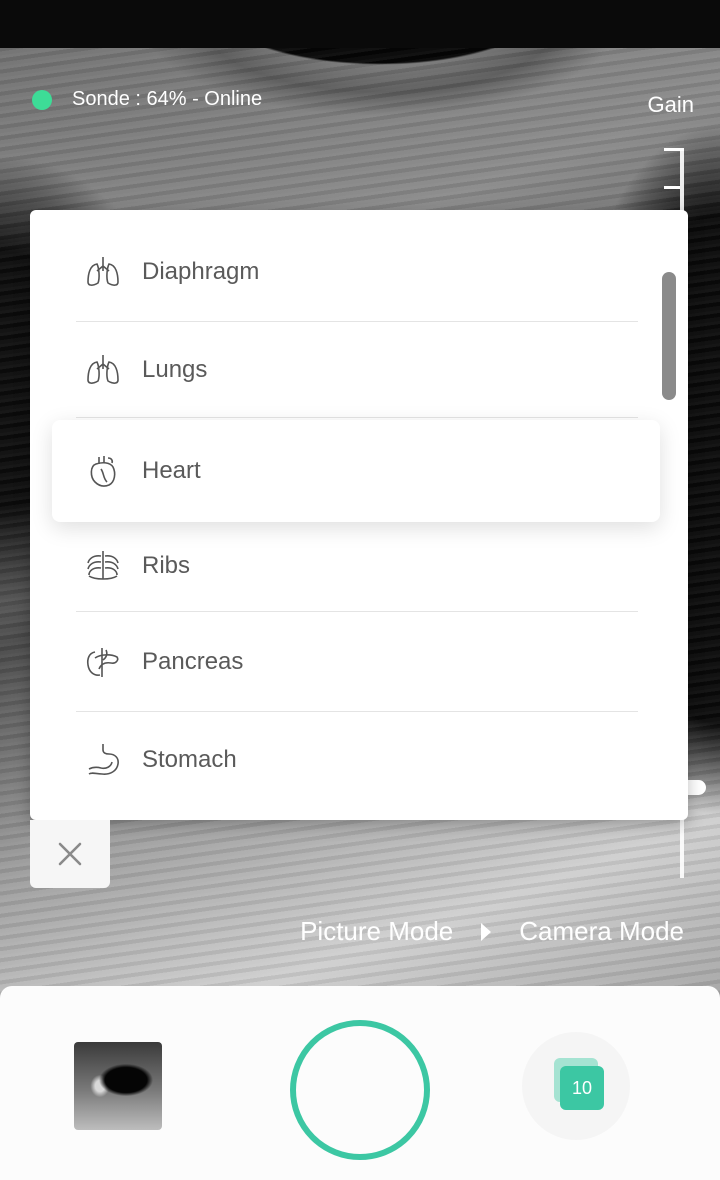 This screenshot has width=720, height=1180. Describe the element at coordinates (171, 470) in the screenshot. I see `organ-item-label: Heart` at that location.